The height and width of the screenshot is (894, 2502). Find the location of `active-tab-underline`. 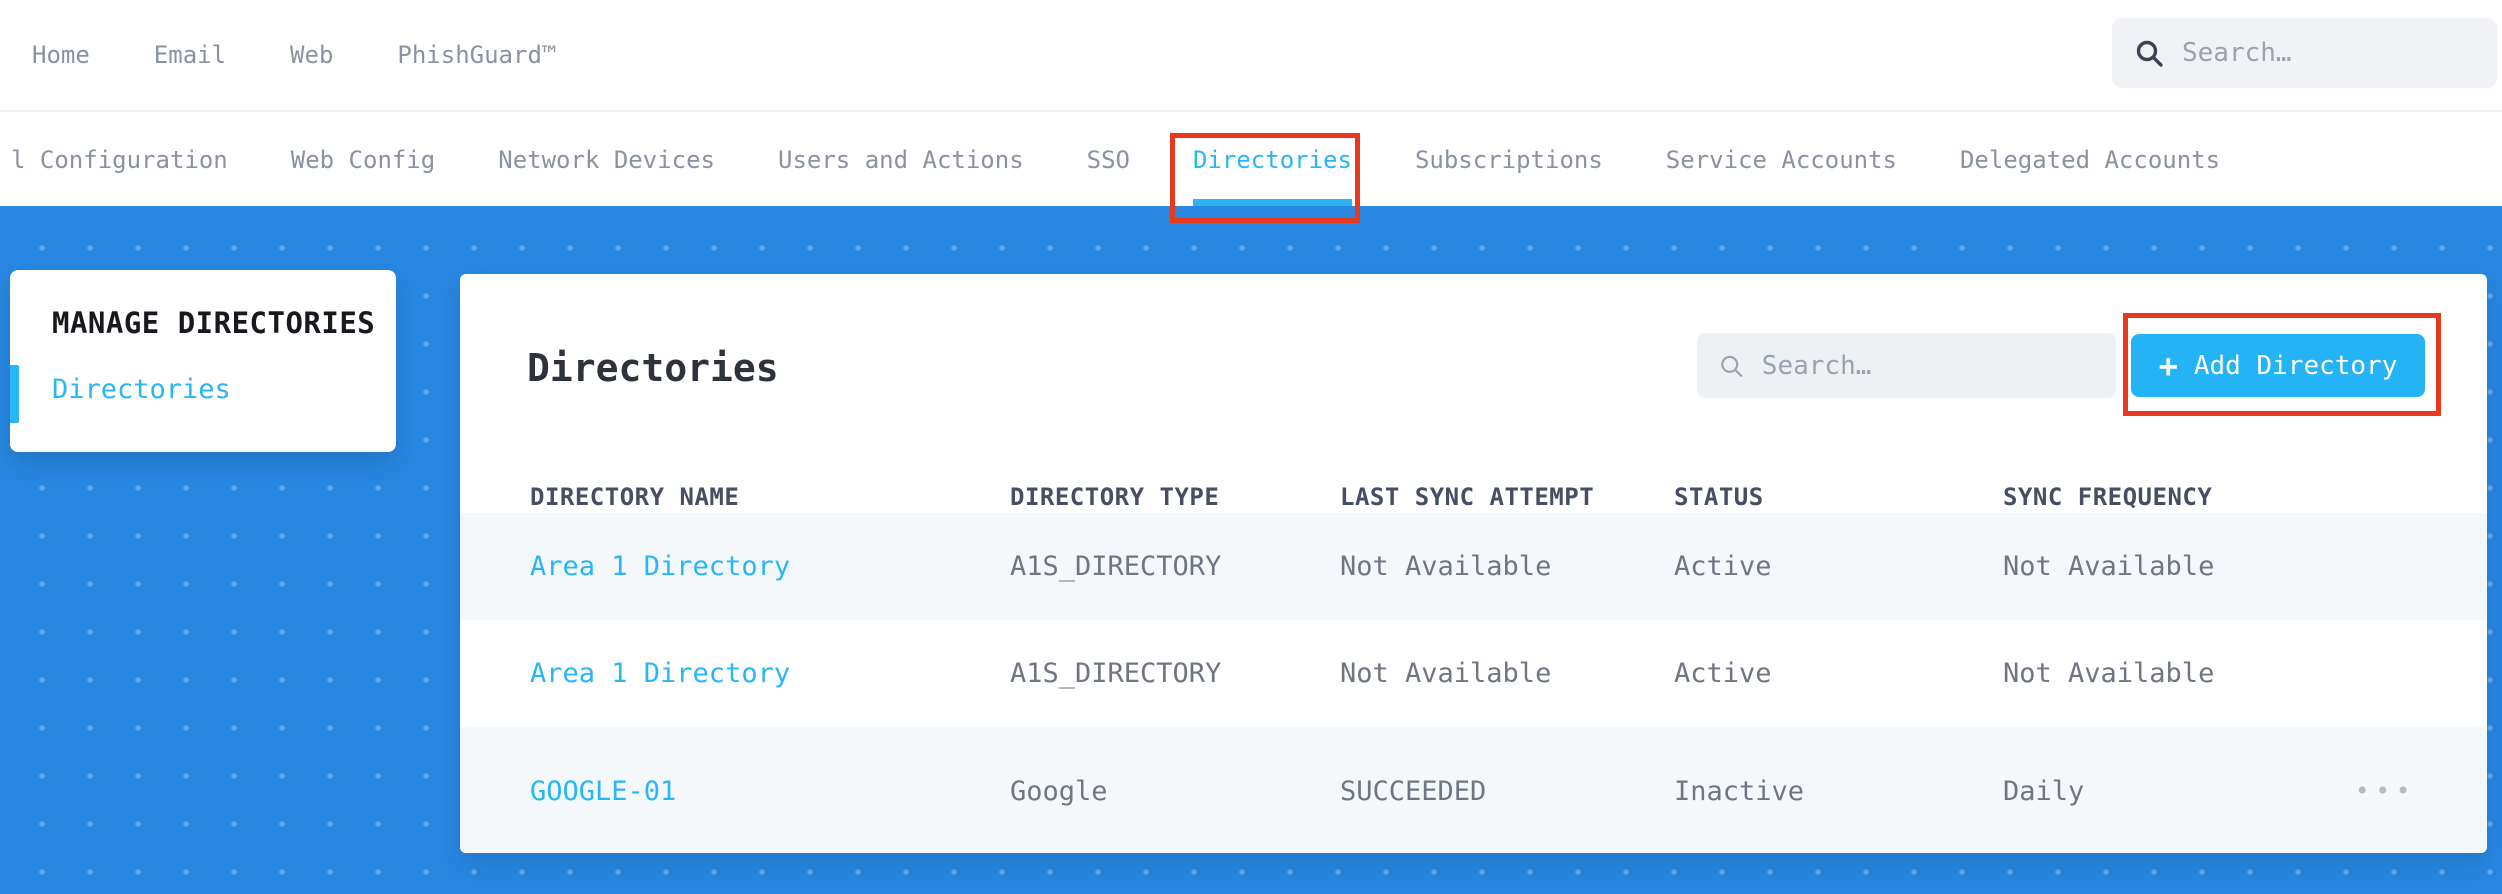

active-tab-underline is located at coordinates (1272, 202).